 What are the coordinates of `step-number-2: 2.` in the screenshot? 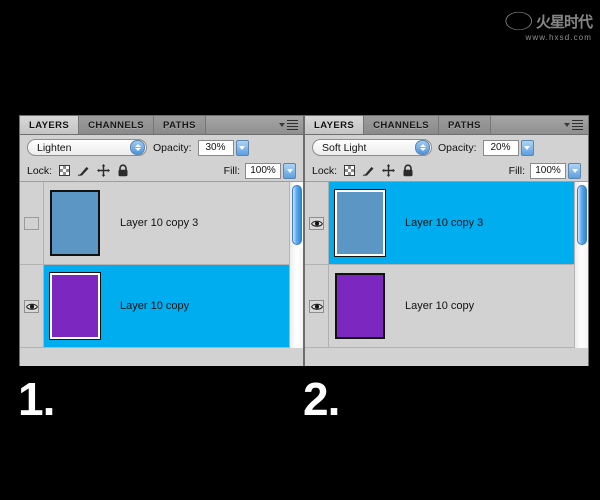 It's located at (321, 399).